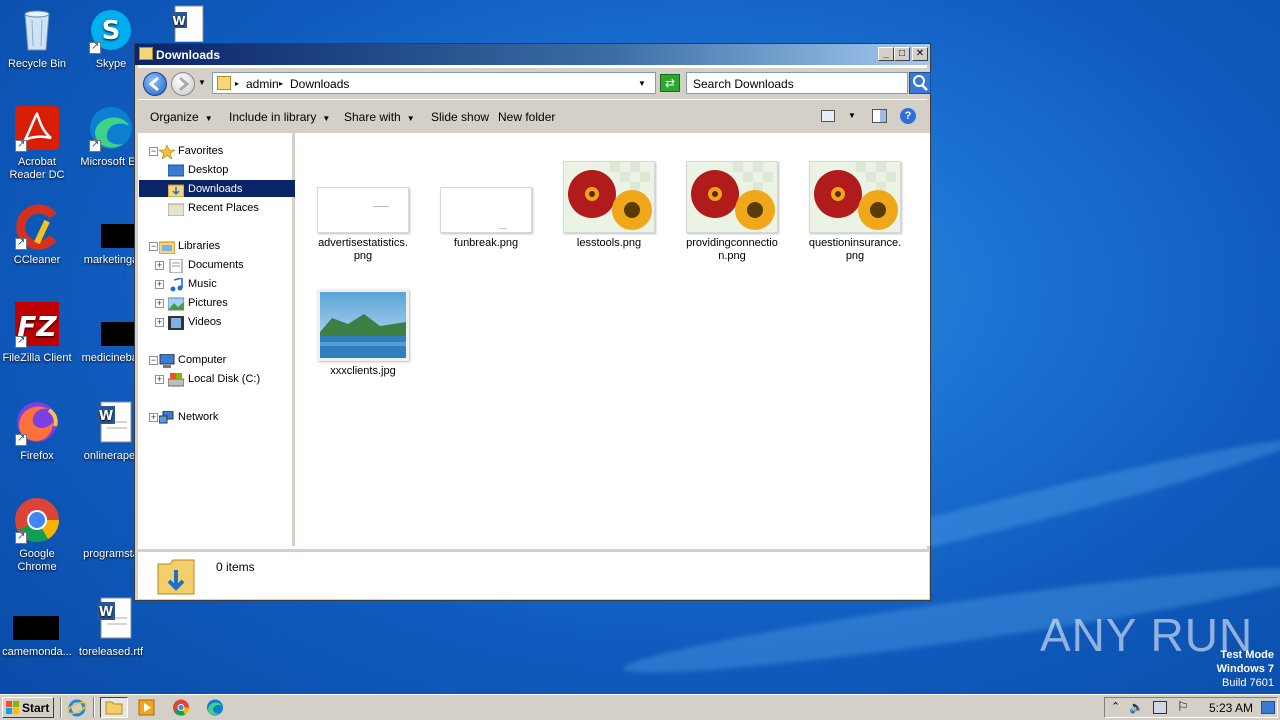  Describe the element at coordinates (183, 84) in the screenshot. I see `forward-button` at that location.